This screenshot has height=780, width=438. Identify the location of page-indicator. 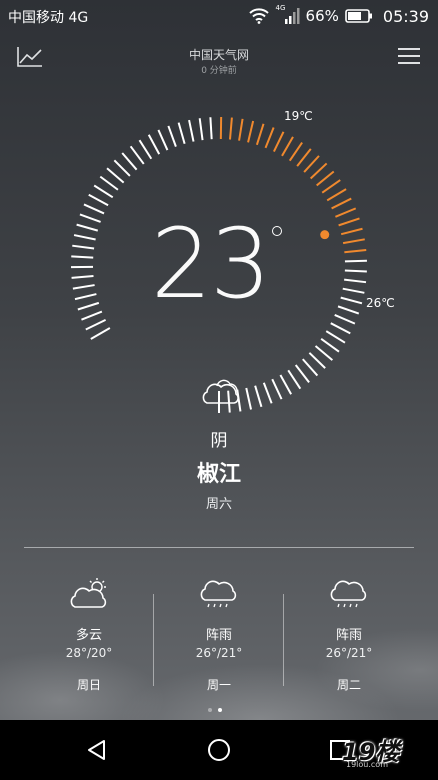
(215, 710).